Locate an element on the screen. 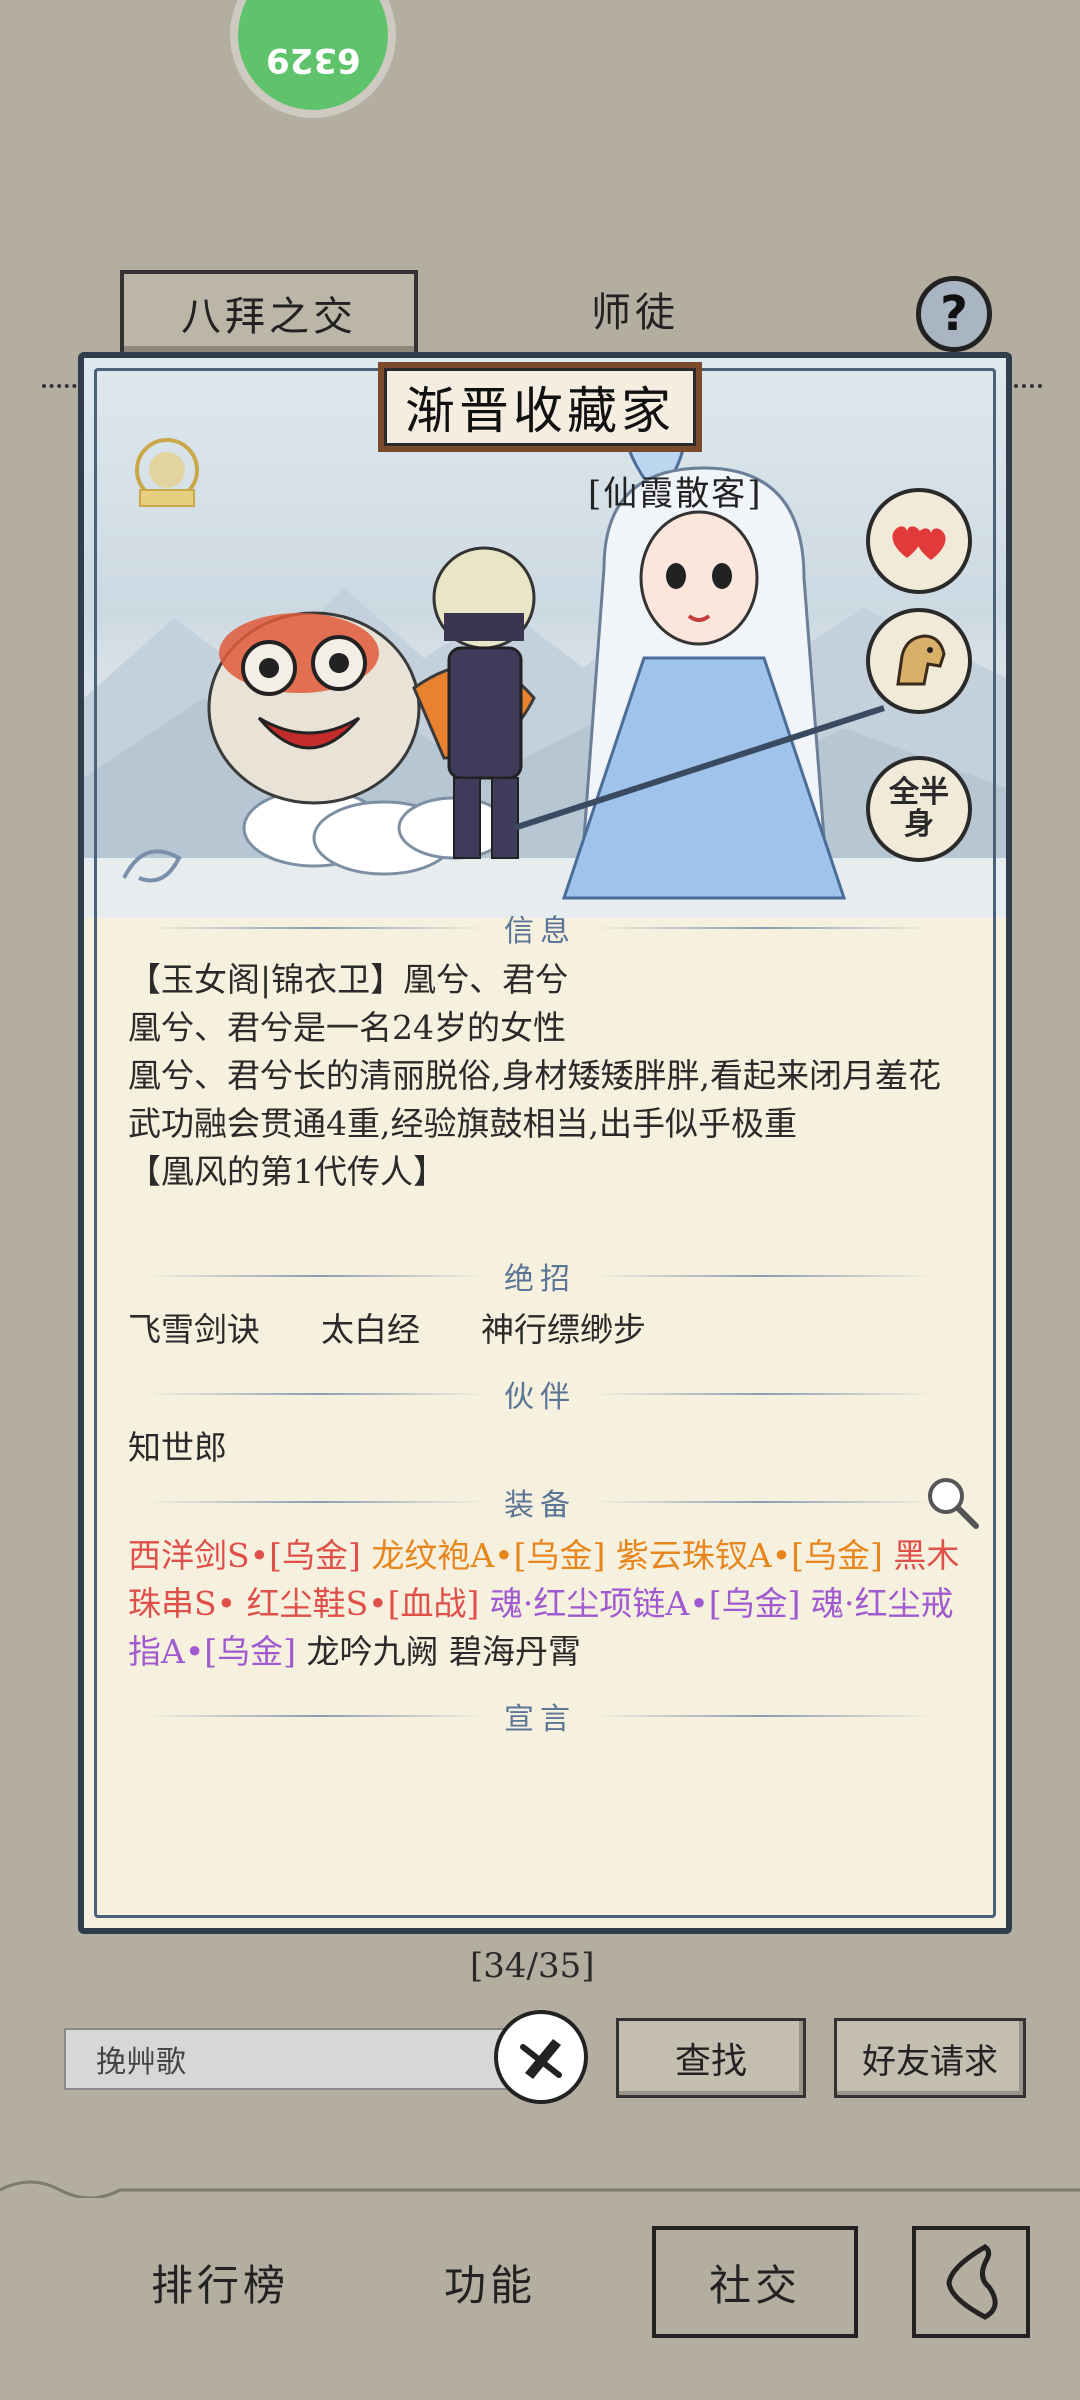 The height and width of the screenshot is (2400, 1080). find-button: 查找 is located at coordinates (711, 2058).